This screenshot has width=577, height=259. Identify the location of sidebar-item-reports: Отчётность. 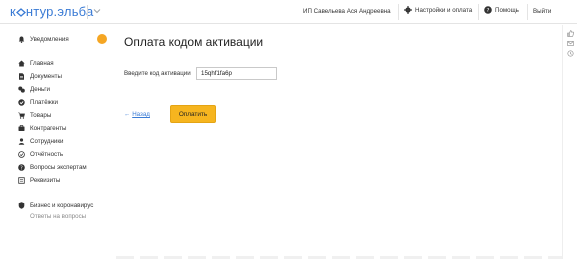
(40, 154).